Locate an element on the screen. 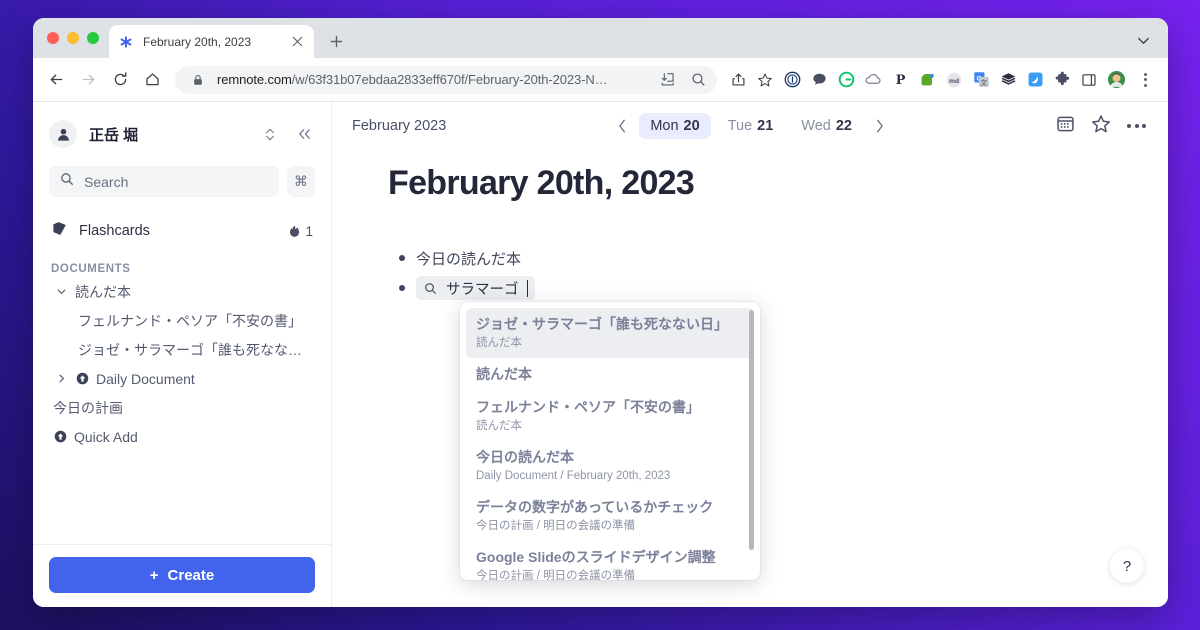 This screenshot has width=1200, height=630. autocomplete-scrollbar is located at coordinates (751, 430).